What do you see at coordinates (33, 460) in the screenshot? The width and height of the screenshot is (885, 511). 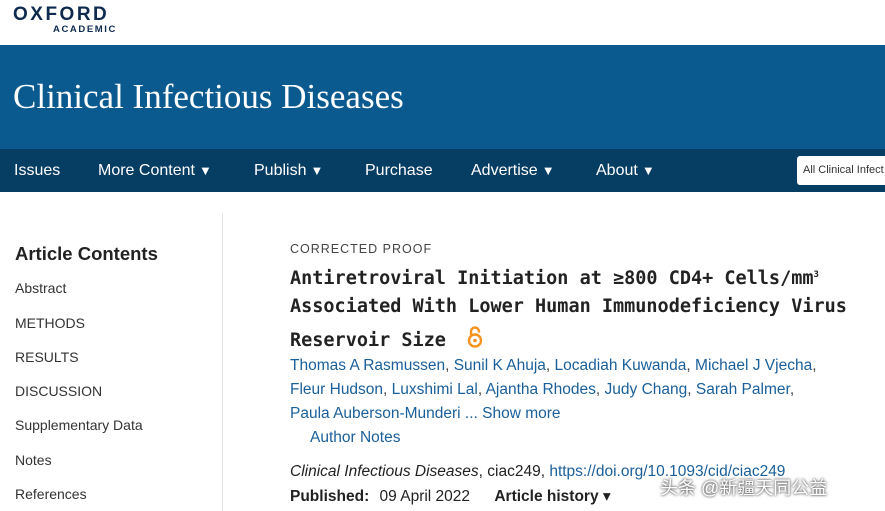 I see `toc-item-notes: Notes` at bounding box center [33, 460].